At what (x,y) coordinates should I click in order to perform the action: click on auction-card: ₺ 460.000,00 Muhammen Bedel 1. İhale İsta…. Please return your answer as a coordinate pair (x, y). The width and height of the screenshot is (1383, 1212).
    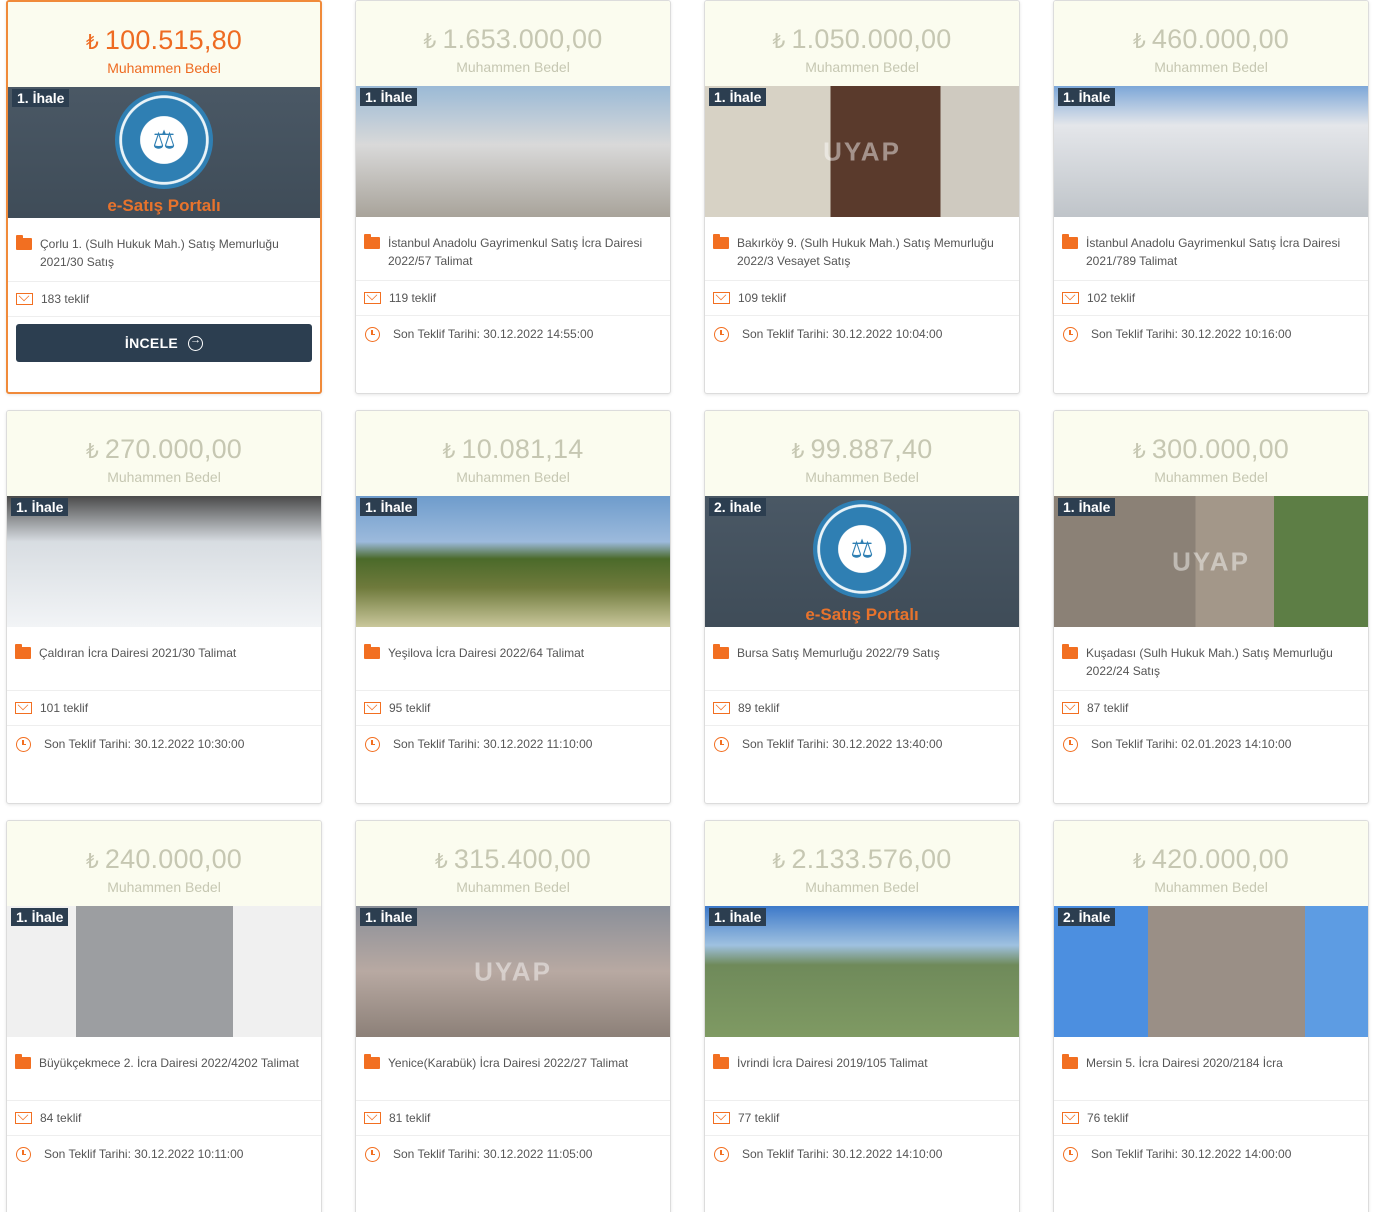
    Looking at the image, I should click on (1211, 197).